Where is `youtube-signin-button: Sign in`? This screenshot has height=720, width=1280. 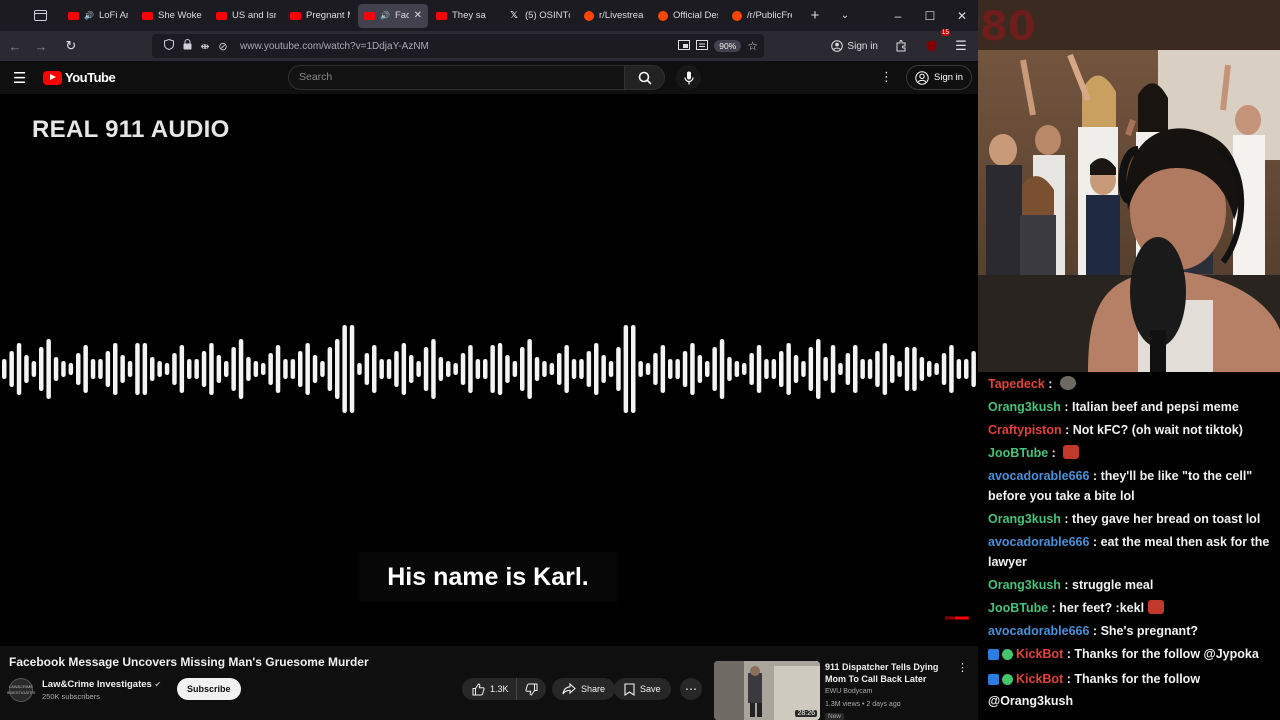 youtube-signin-button: Sign in is located at coordinates (939, 77).